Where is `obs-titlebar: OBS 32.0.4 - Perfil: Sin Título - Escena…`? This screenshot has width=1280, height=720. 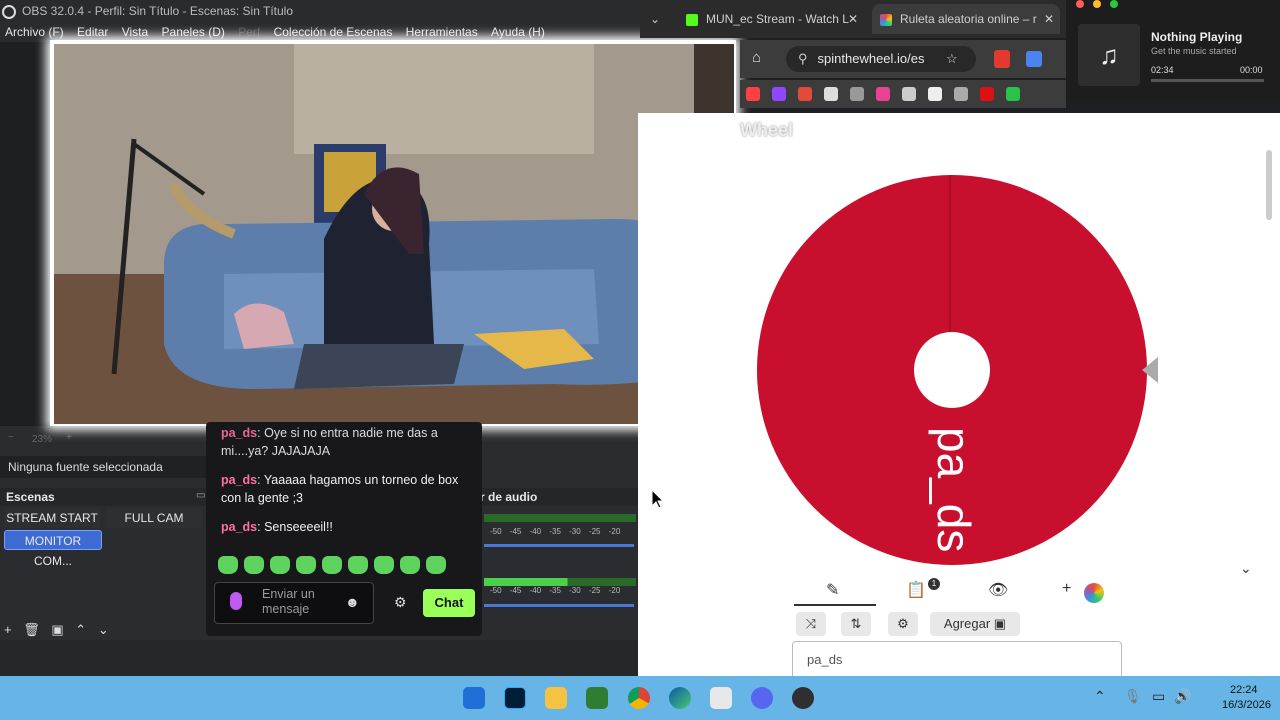 obs-titlebar: OBS 32.0.4 - Perfil: Sin Título - Escena… is located at coordinates (330, 11).